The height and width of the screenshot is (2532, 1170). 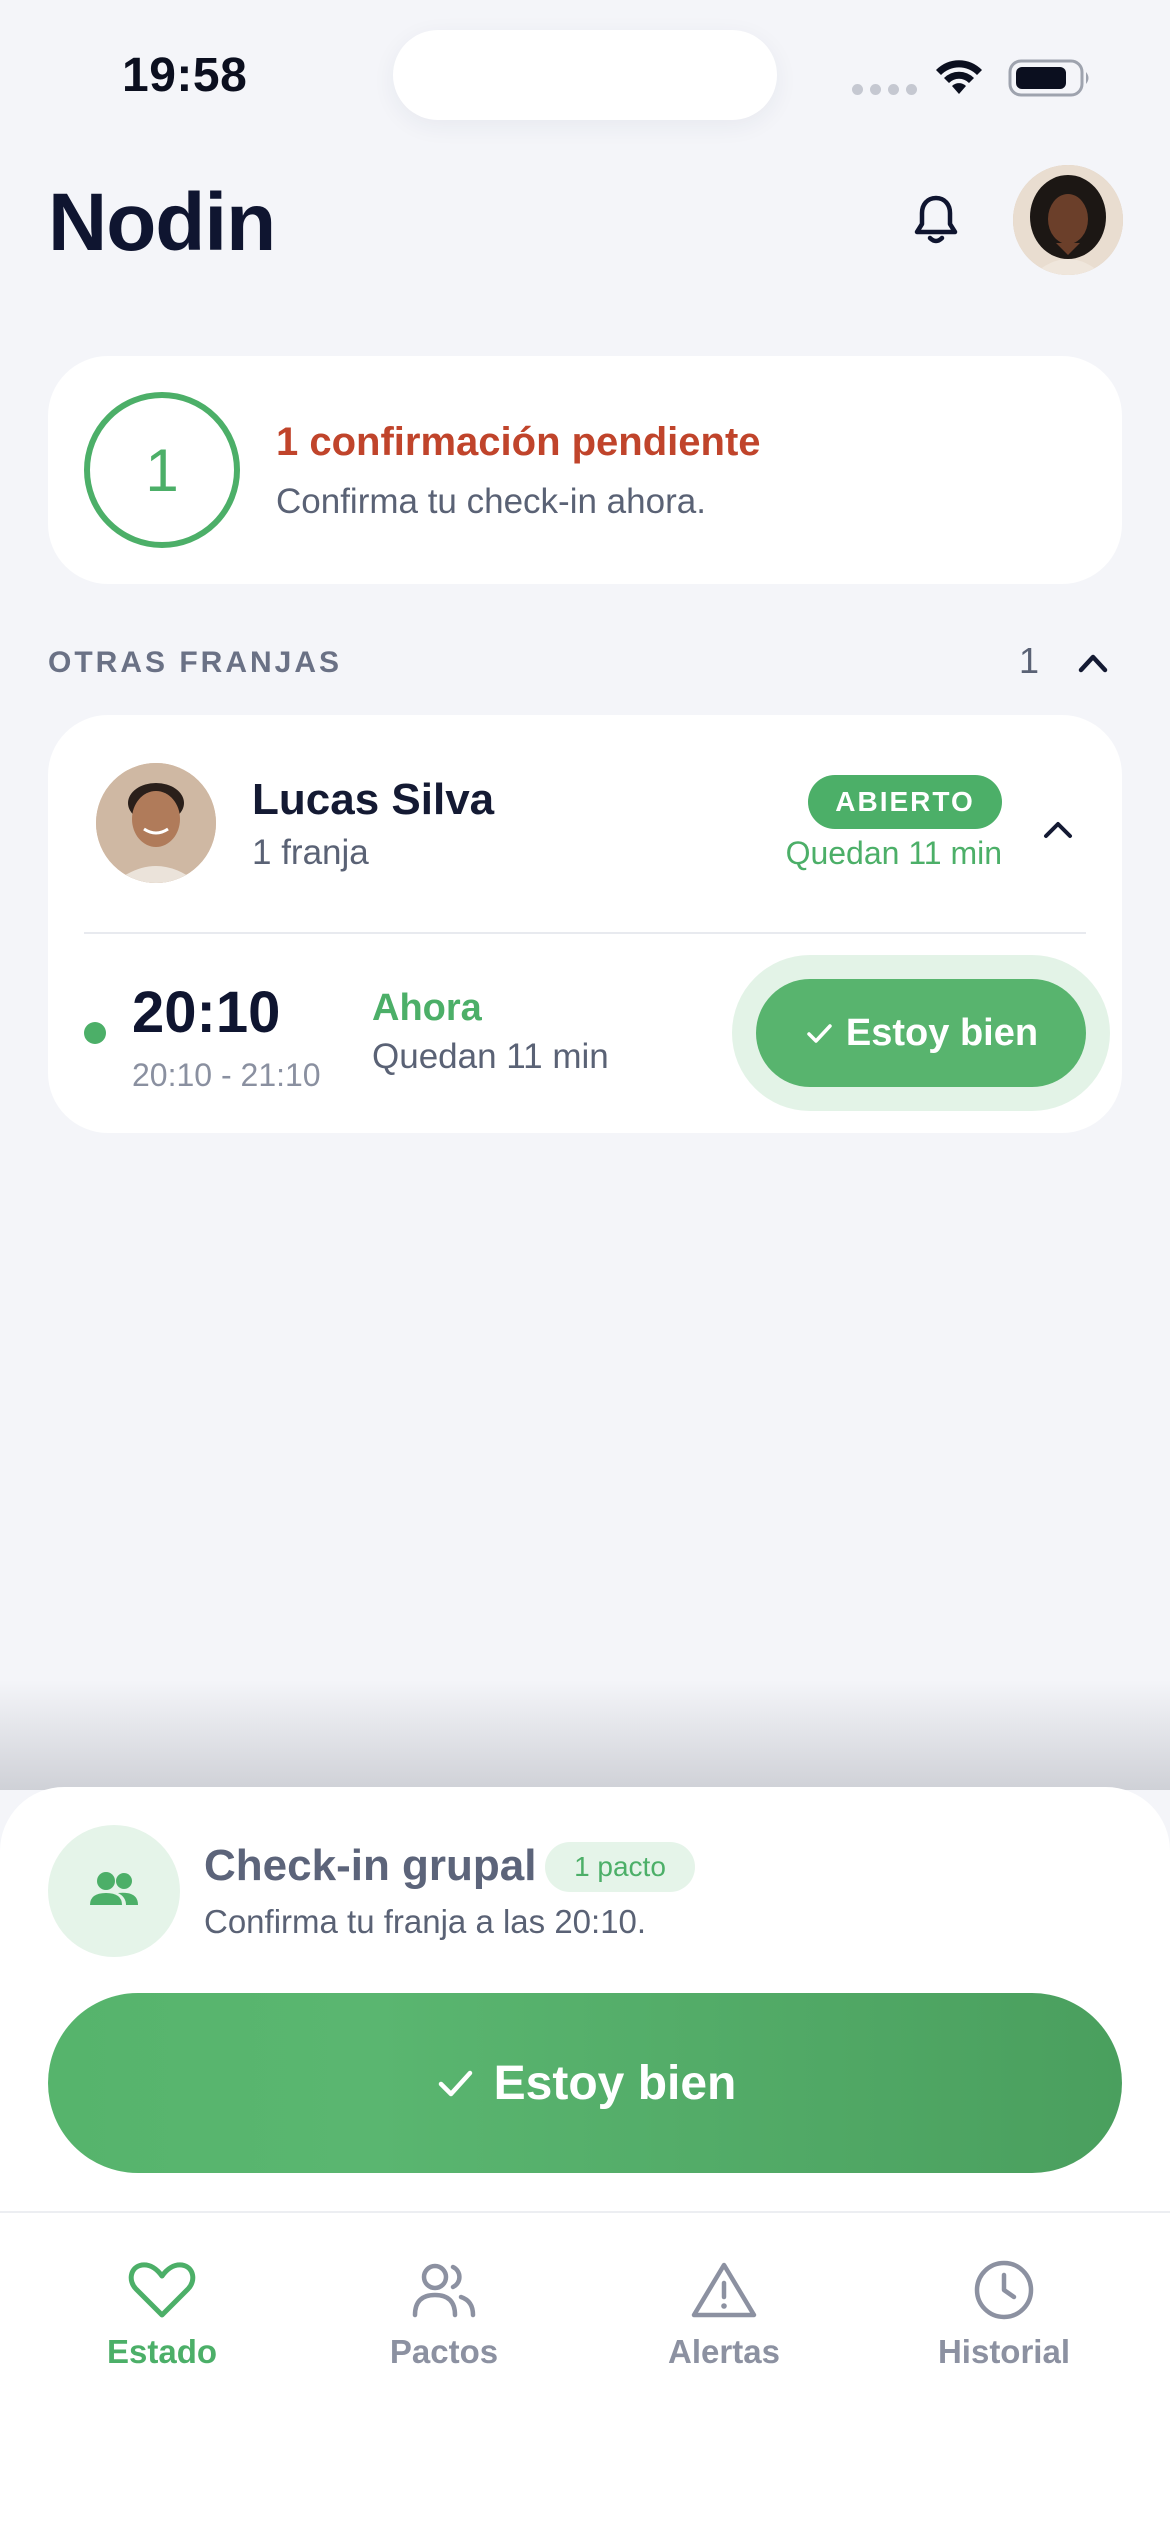 What do you see at coordinates (185, 75) in the screenshot?
I see `status-time: 19:58` at bounding box center [185, 75].